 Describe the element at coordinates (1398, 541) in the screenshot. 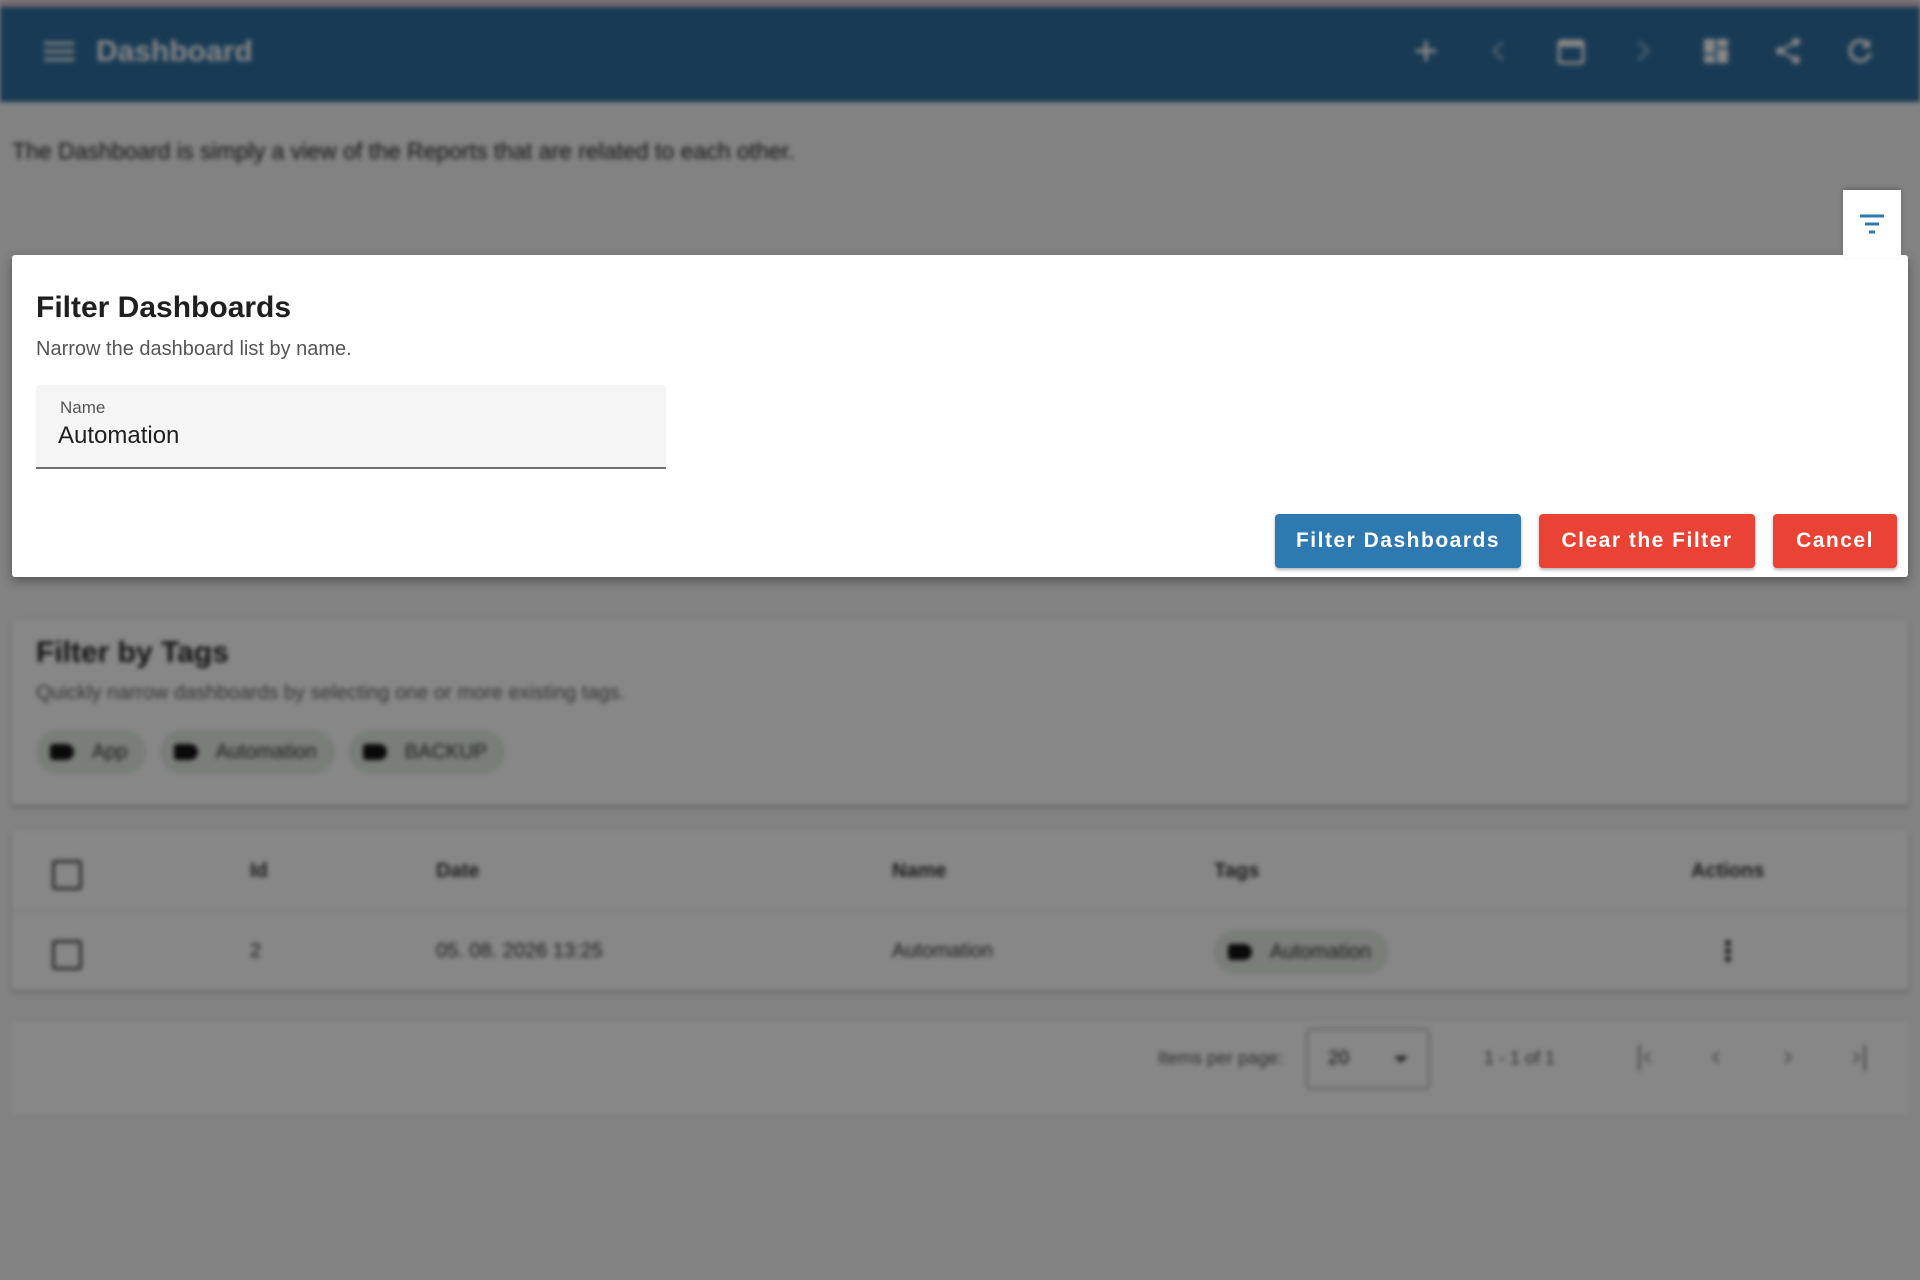

I see `filter-dashboards-button: Filter Dashboards` at that location.